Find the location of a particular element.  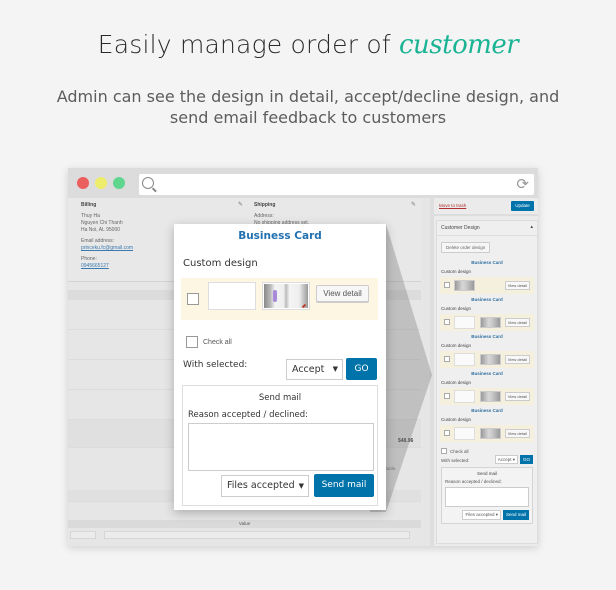

headline: Easily manage order of customer is located at coordinates (308, 45).